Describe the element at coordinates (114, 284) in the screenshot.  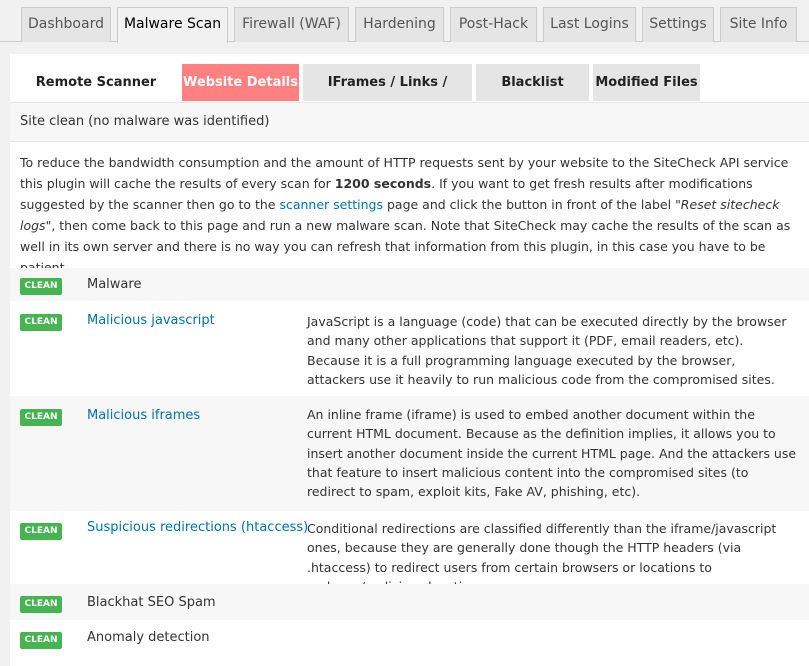
I see `result-title: Malware` at that location.